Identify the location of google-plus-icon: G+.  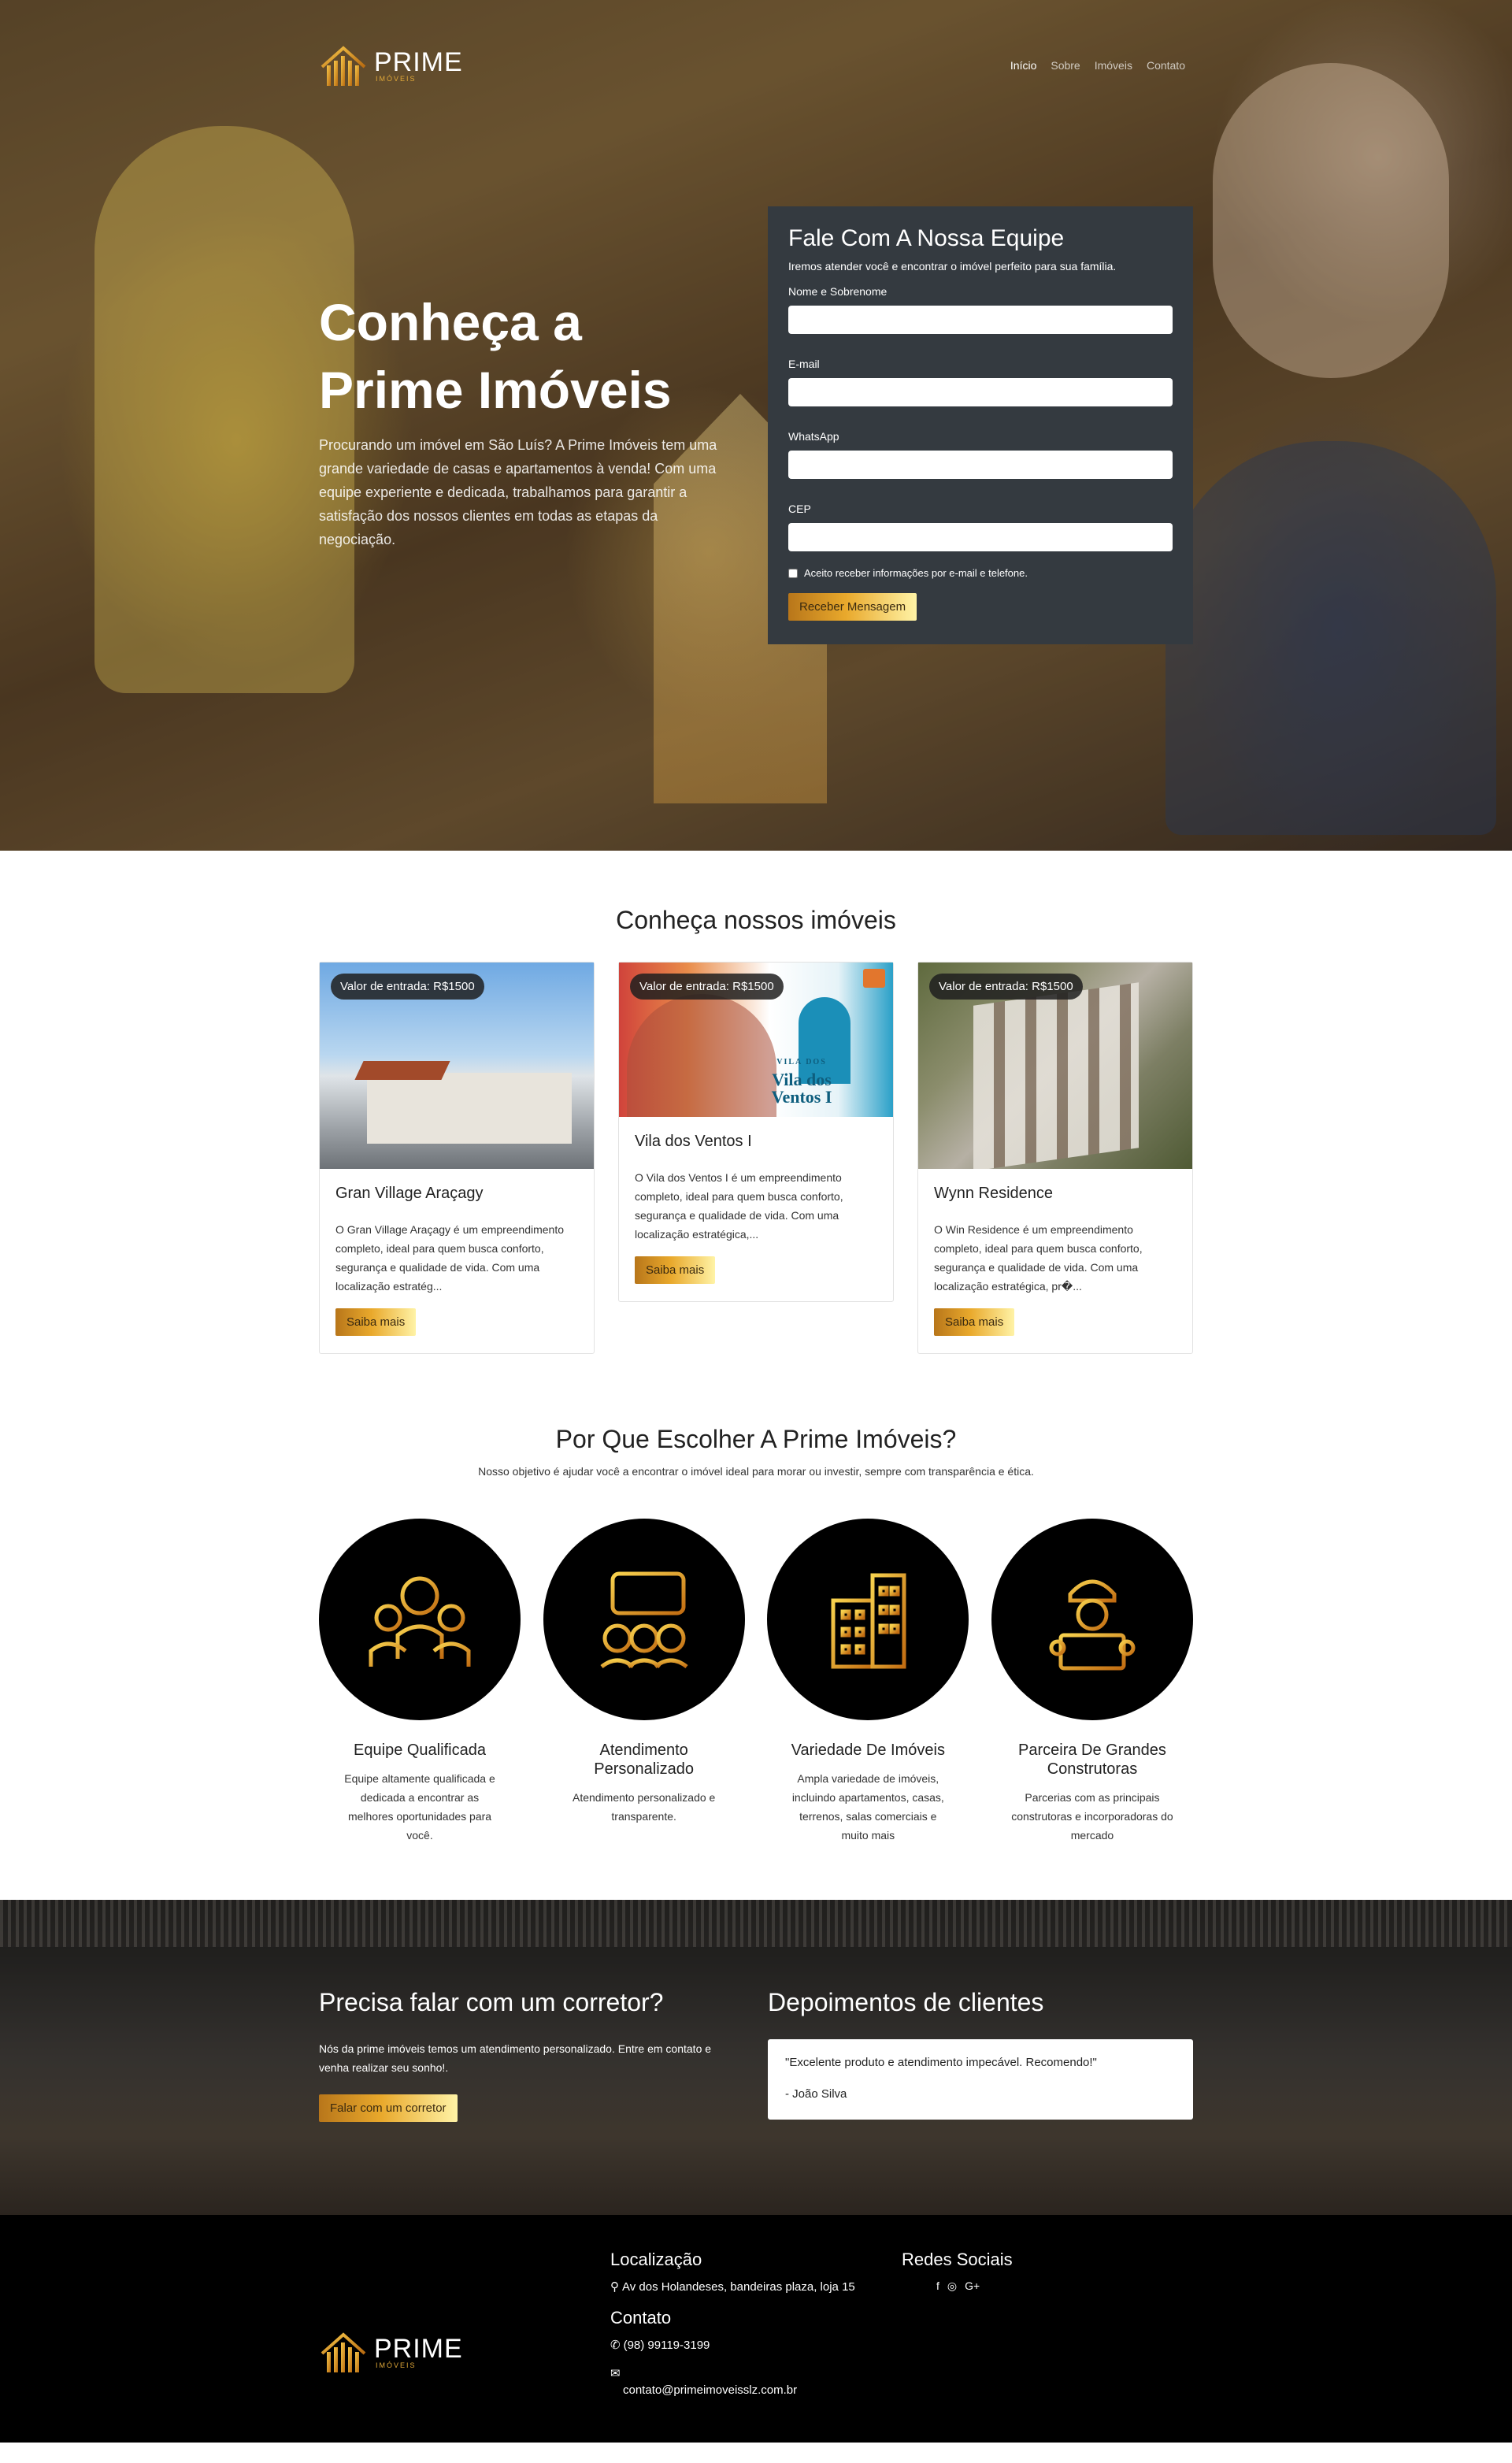
(972, 2286).